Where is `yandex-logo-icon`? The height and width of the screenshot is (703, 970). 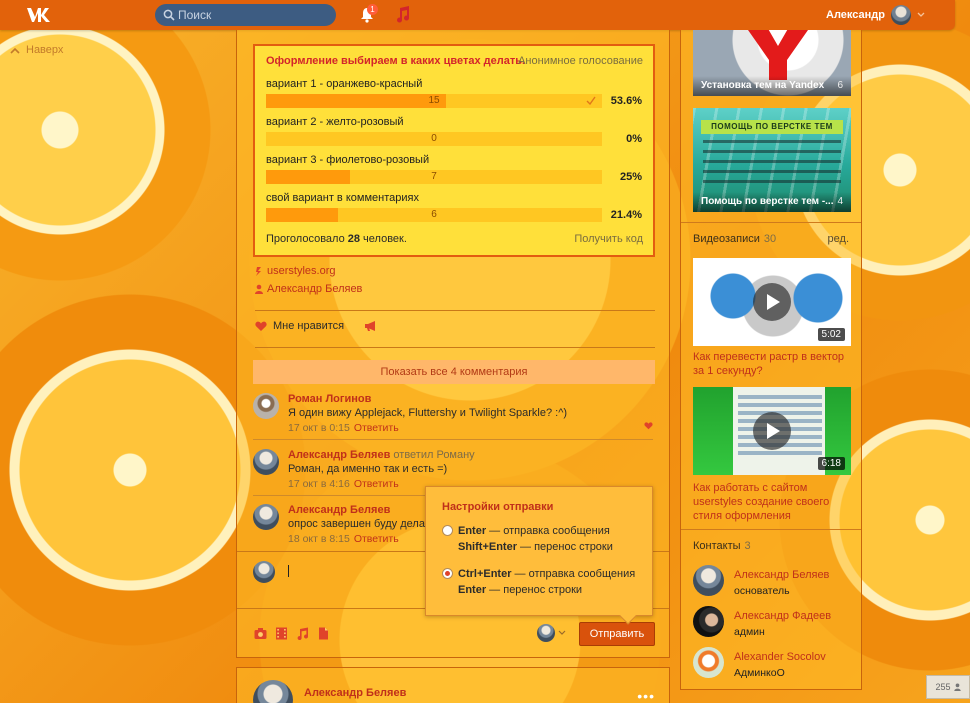 yandex-logo-icon is located at coordinates (778, 55).